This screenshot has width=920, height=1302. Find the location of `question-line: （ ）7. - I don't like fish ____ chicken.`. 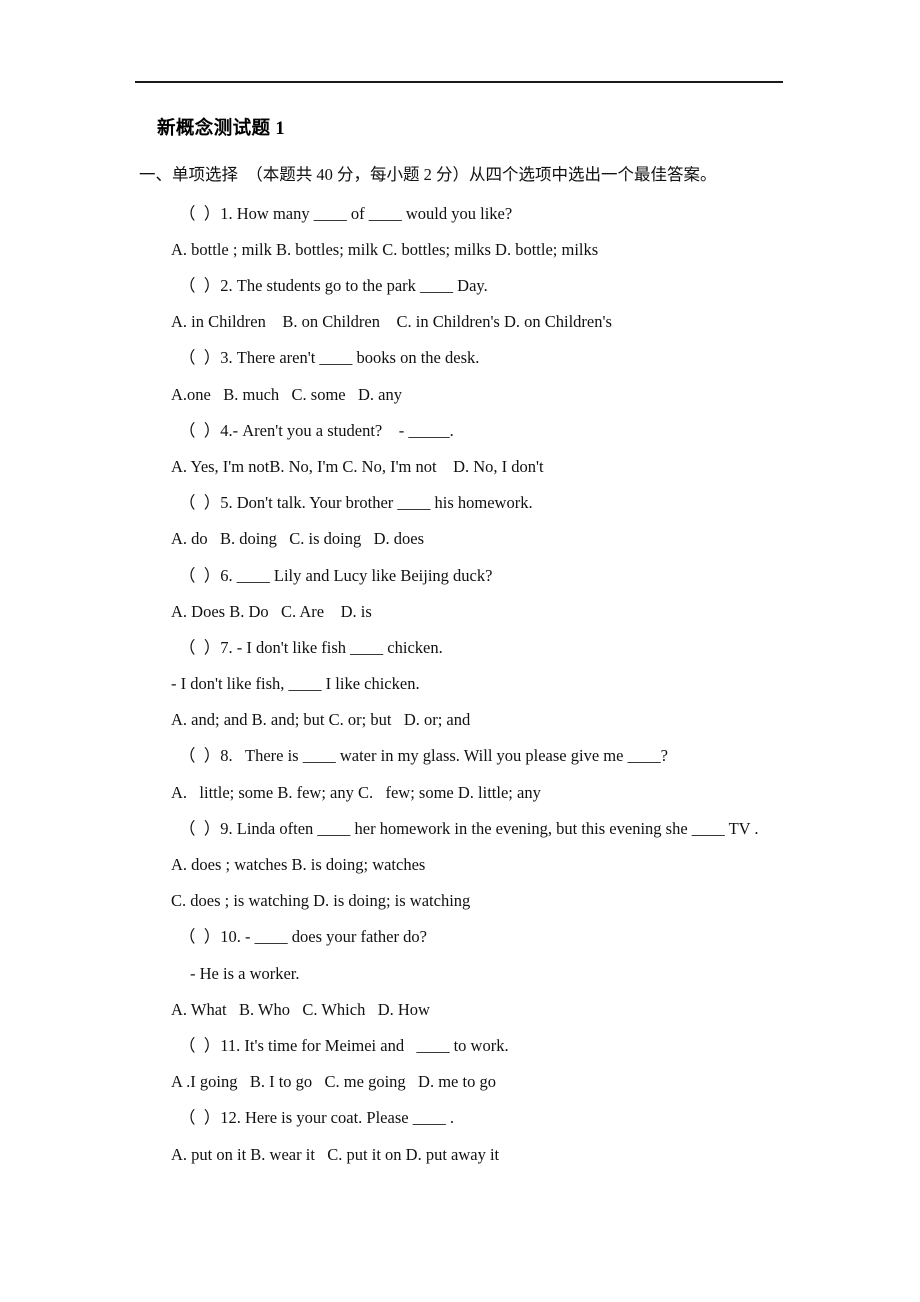

question-line: （ ）7. - I don't like fish ____ chicken. is located at coordinates (311, 647).